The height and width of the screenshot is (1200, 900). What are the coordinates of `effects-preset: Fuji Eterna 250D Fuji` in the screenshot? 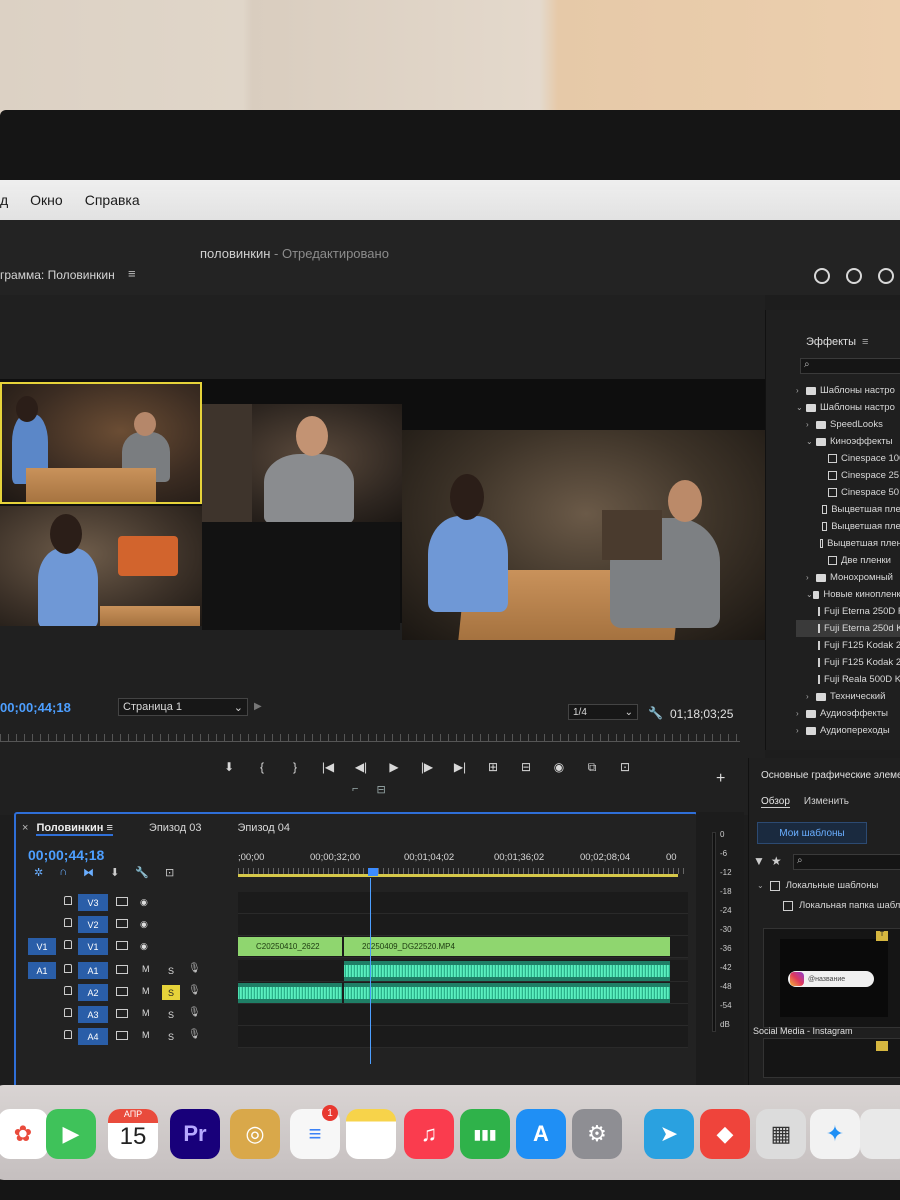 It's located at (848, 611).